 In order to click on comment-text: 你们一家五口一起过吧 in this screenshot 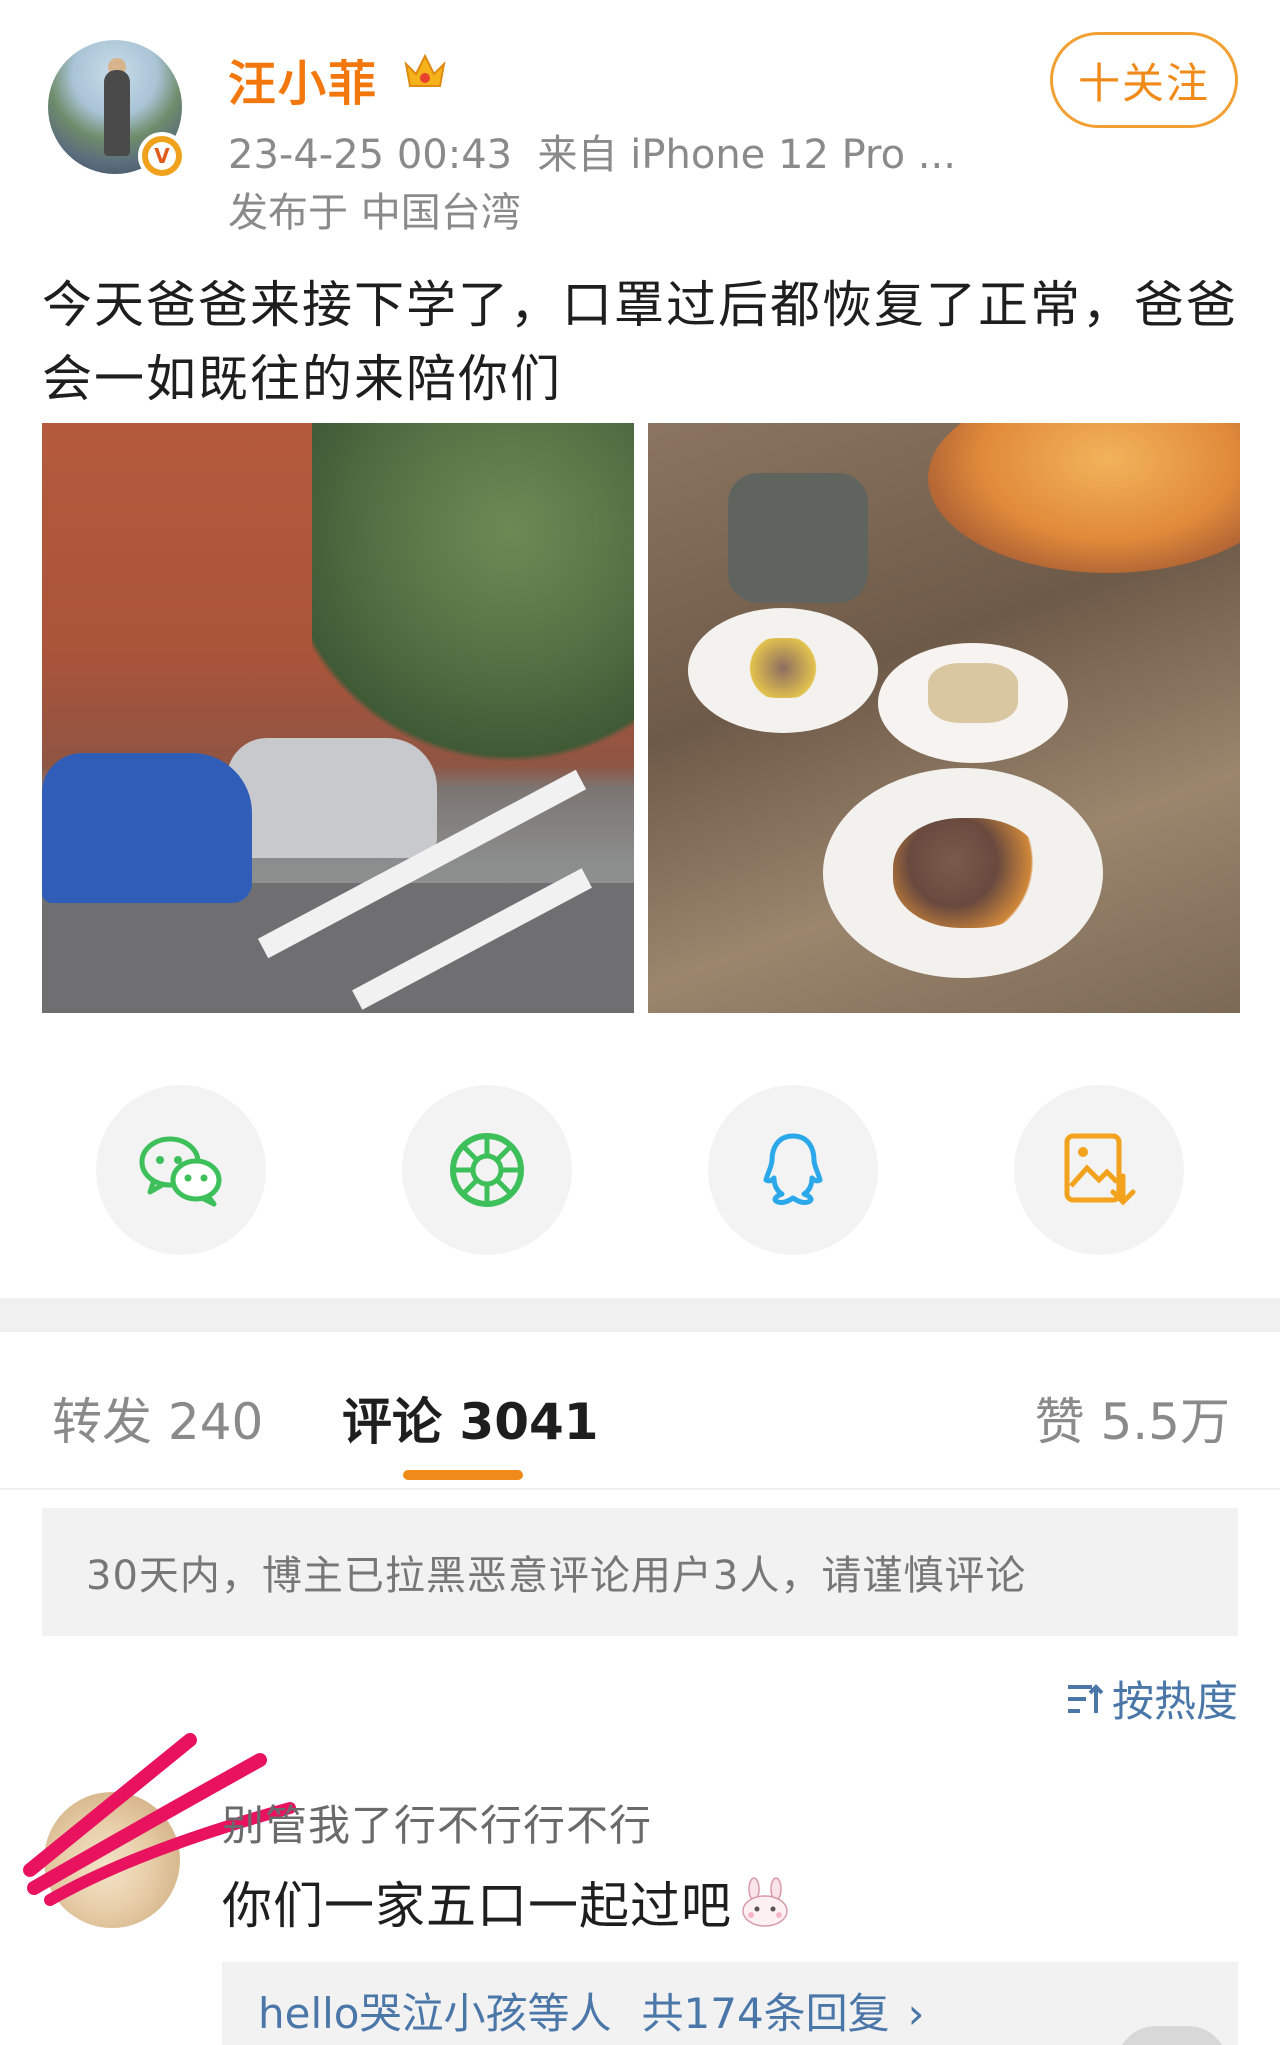, I will do `click(508, 1902)`.